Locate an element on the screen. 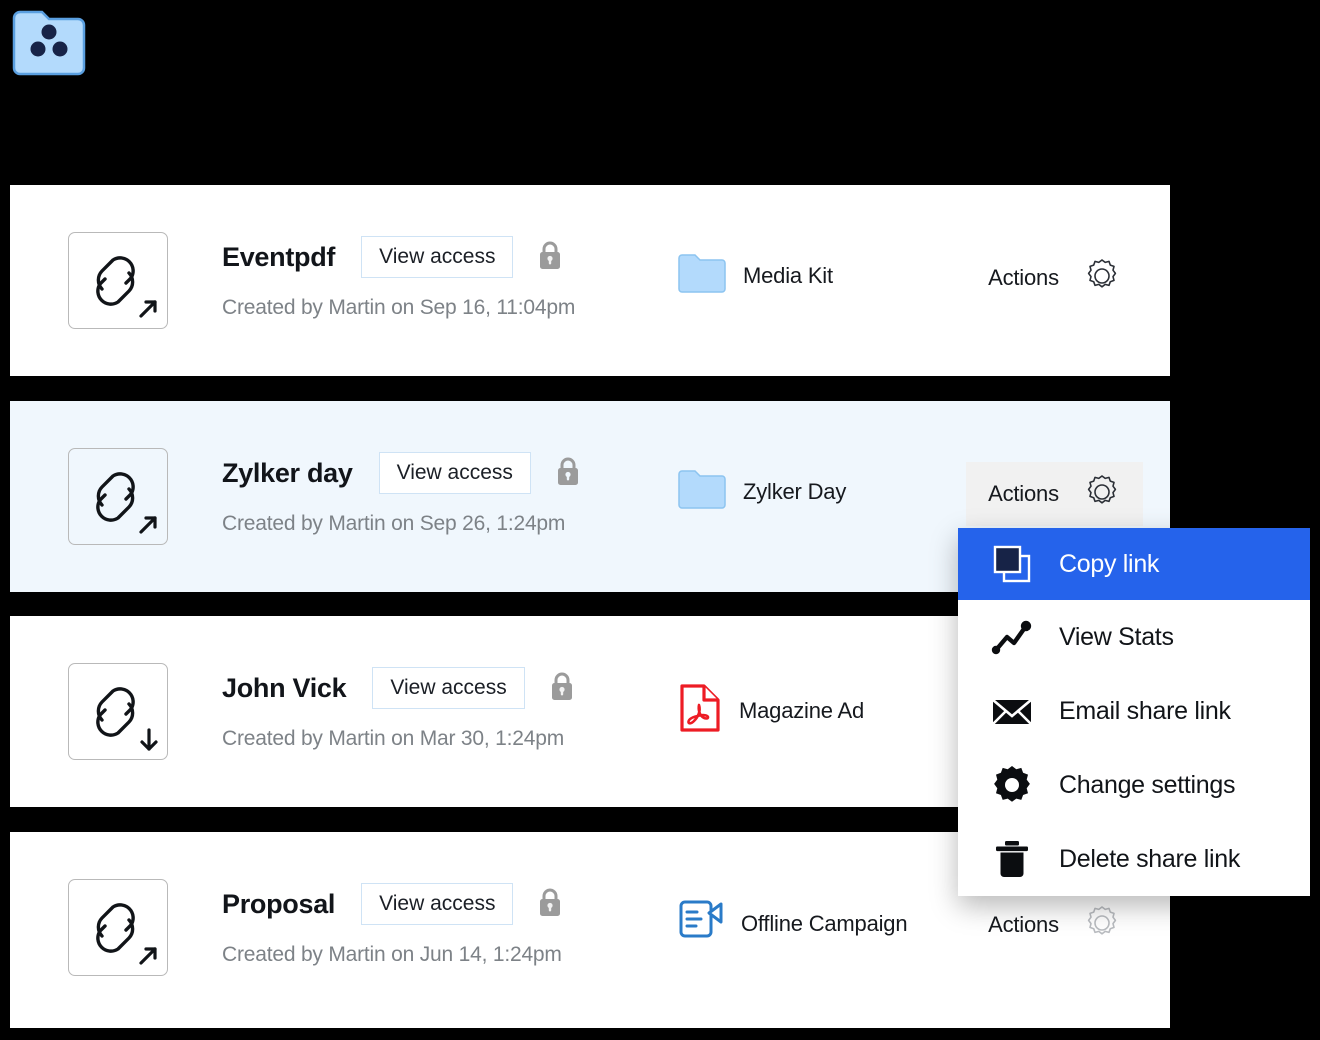  resource-label: Magazine Ad is located at coordinates (801, 710).